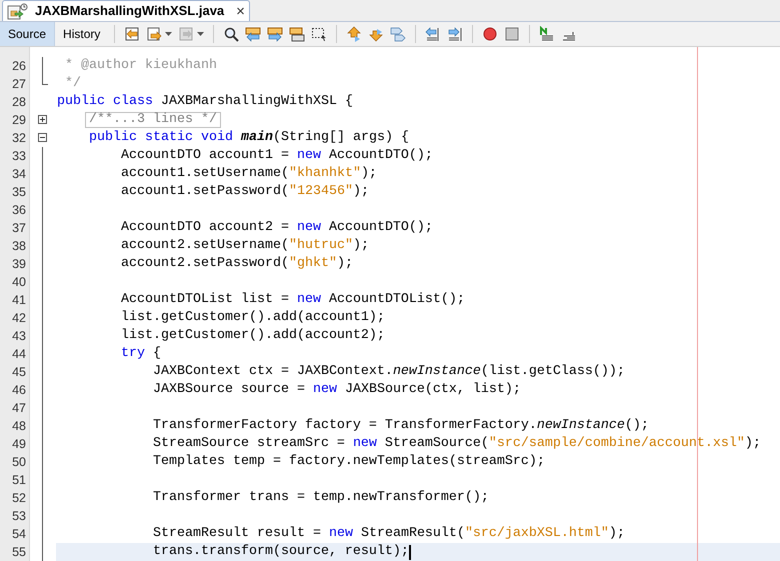 The width and height of the screenshot is (780, 561). Describe the element at coordinates (244, 192) in the screenshot. I see `code-line: account1.setPassword("123456");` at that location.